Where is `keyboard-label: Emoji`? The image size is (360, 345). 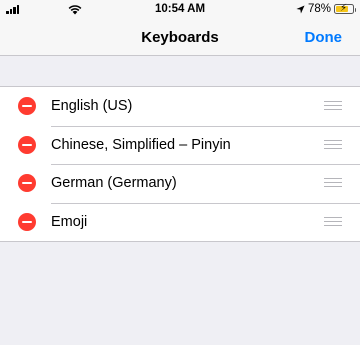 keyboard-label: Emoji is located at coordinates (69, 221).